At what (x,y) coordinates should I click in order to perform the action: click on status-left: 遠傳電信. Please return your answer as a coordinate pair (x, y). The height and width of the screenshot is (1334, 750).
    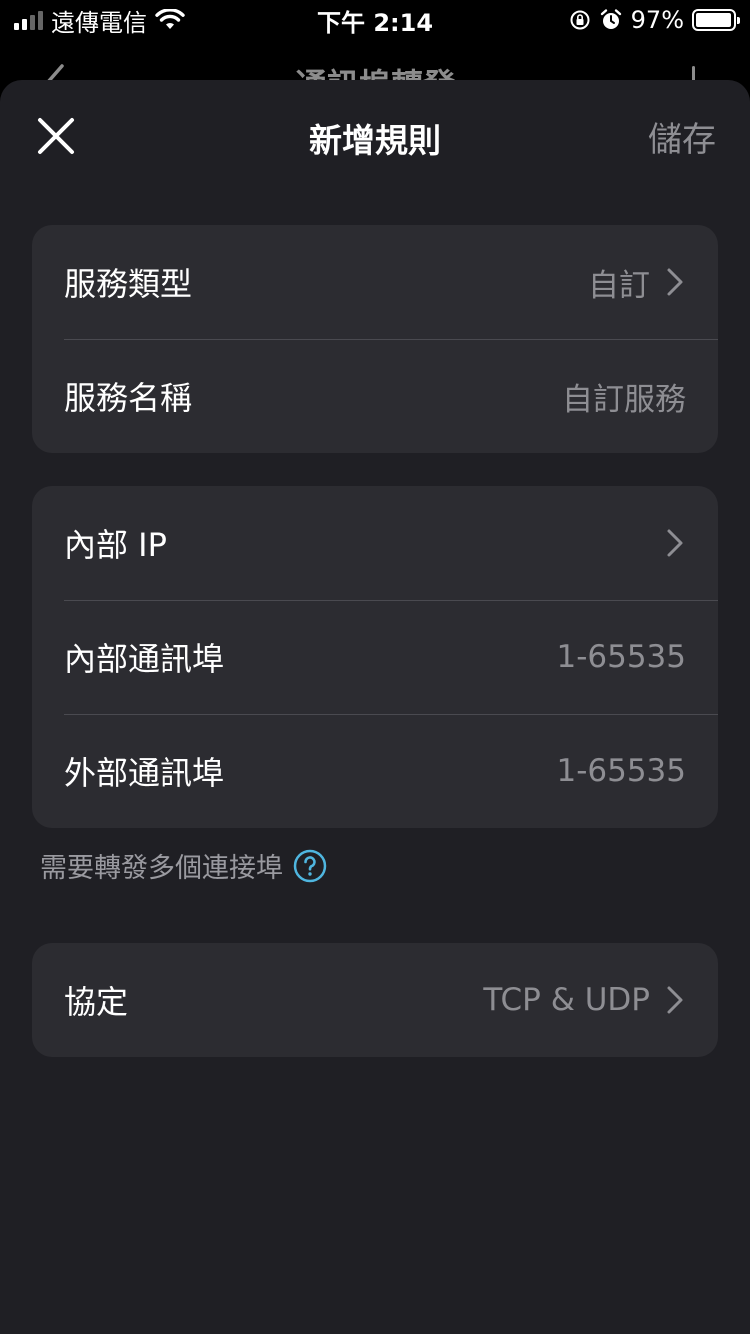
    Looking at the image, I should click on (99, 20).